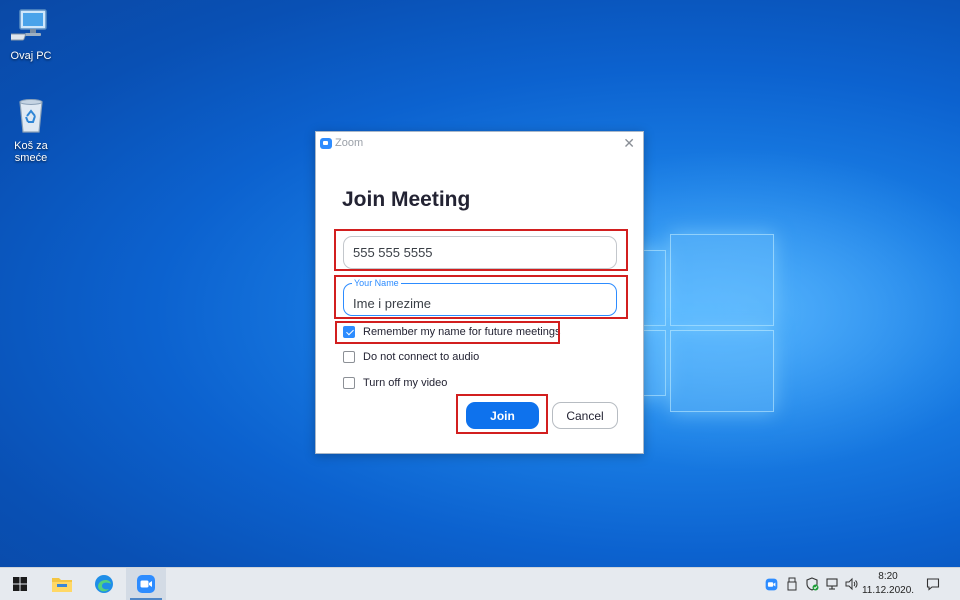 This screenshot has width=960, height=600. I want to click on dialog-heading: Join Meeting, so click(406, 199).